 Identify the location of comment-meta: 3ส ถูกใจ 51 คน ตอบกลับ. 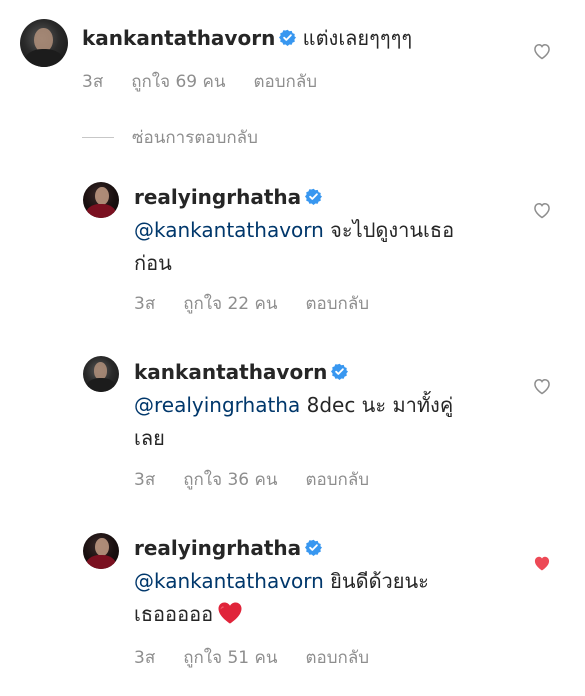
(265, 657).